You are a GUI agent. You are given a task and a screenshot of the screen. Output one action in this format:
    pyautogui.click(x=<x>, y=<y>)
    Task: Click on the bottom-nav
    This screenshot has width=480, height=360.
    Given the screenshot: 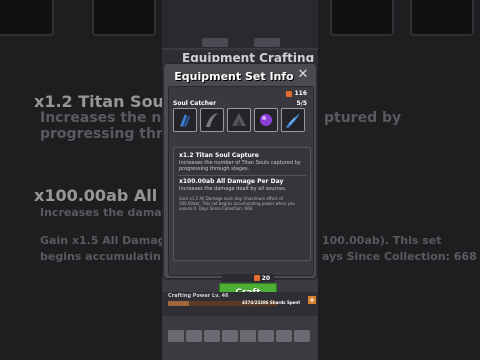 What is the action you would take?
    pyautogui.click(x=243, y=338)
    